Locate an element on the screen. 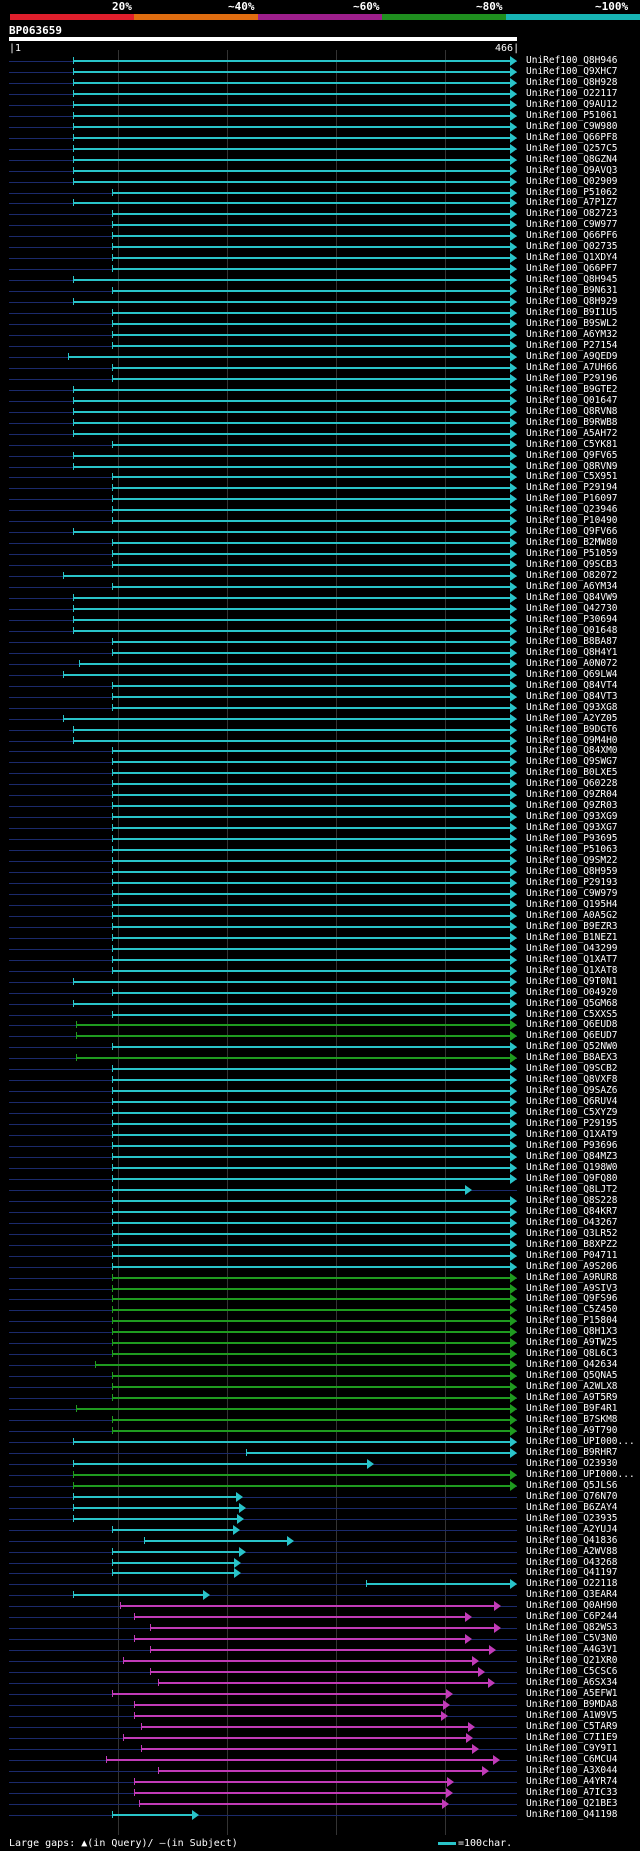 Image resolution: width=640 pixels, height=1851 pixels. hit-label: UniRef100_Q9XHC7 is located at coordinates (572, 72).